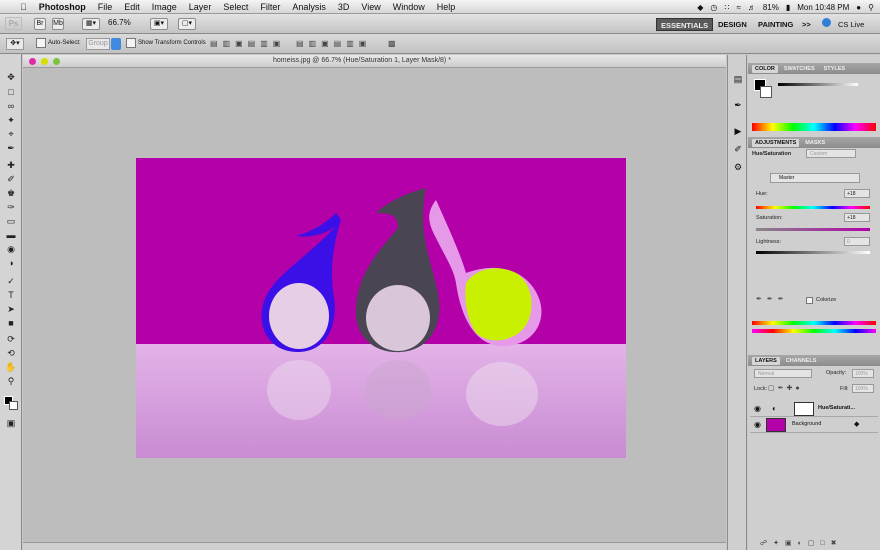 The height and width of the screenshot is (550, 880). I want to click on tab-layers: LAYERS, so click(766, 360).